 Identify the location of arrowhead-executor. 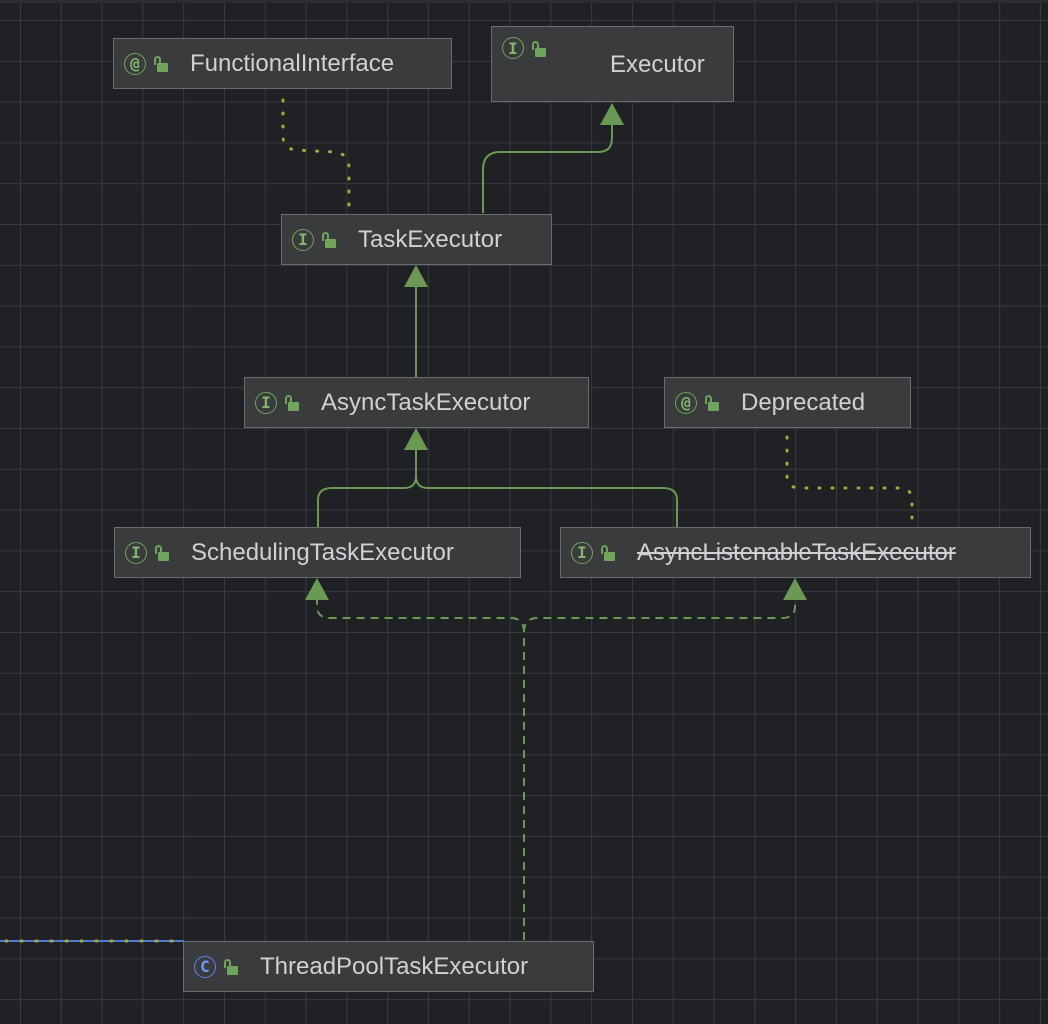
(612, 114).